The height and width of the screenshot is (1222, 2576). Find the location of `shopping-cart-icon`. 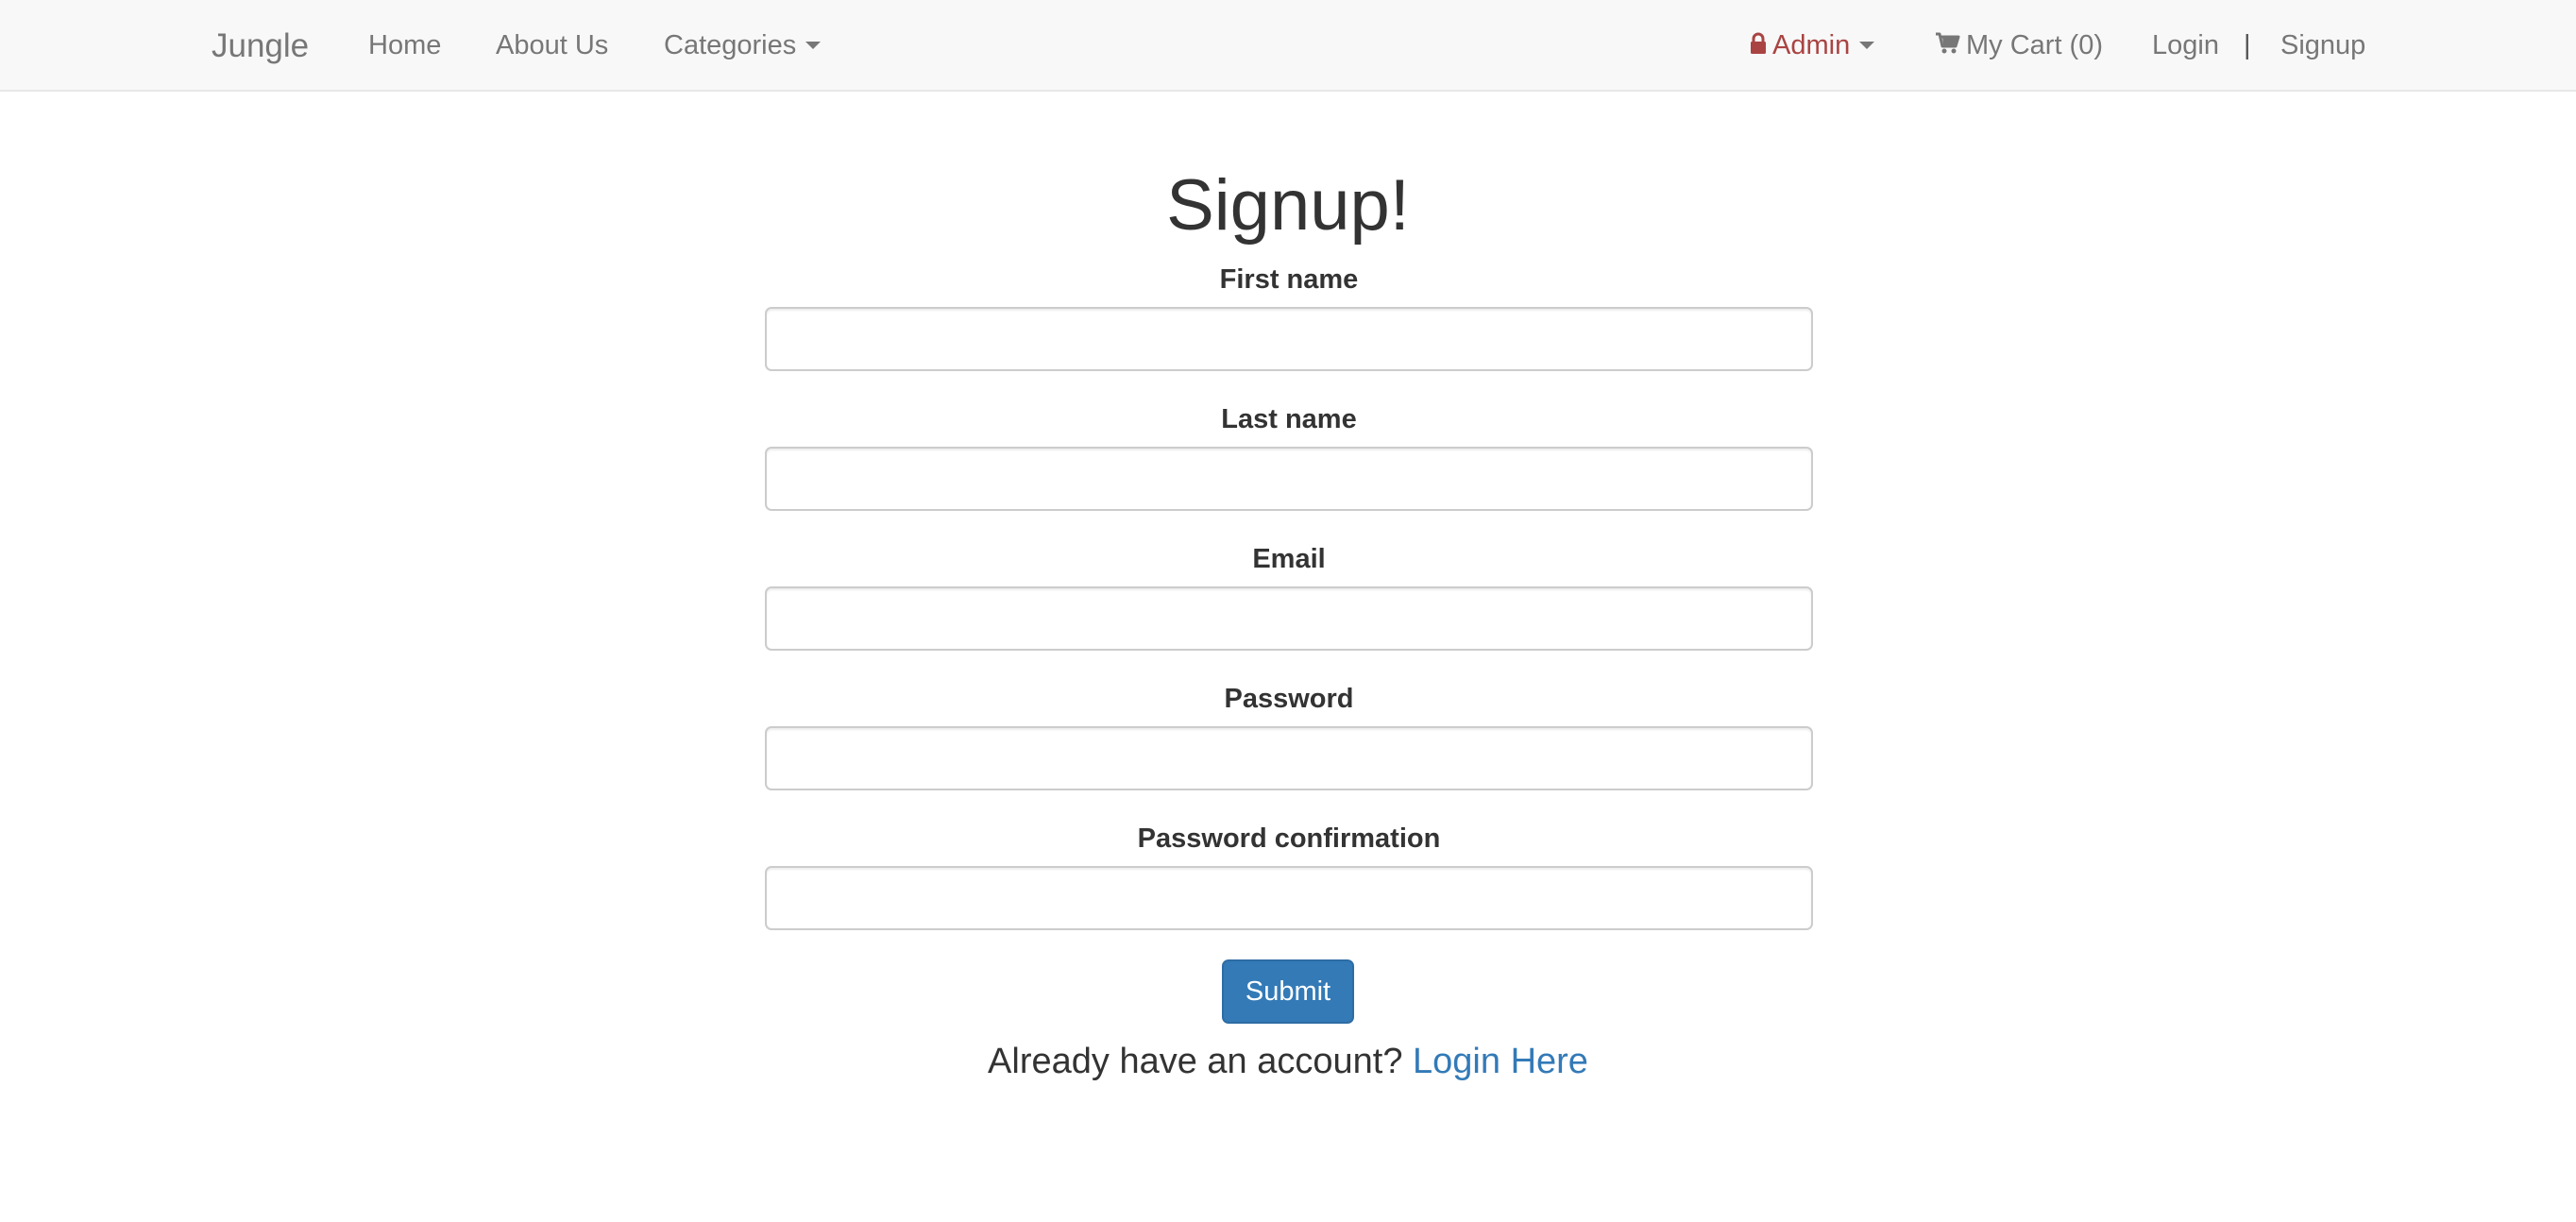

shopping-cart-icon is located at coordinates (1948, 43).